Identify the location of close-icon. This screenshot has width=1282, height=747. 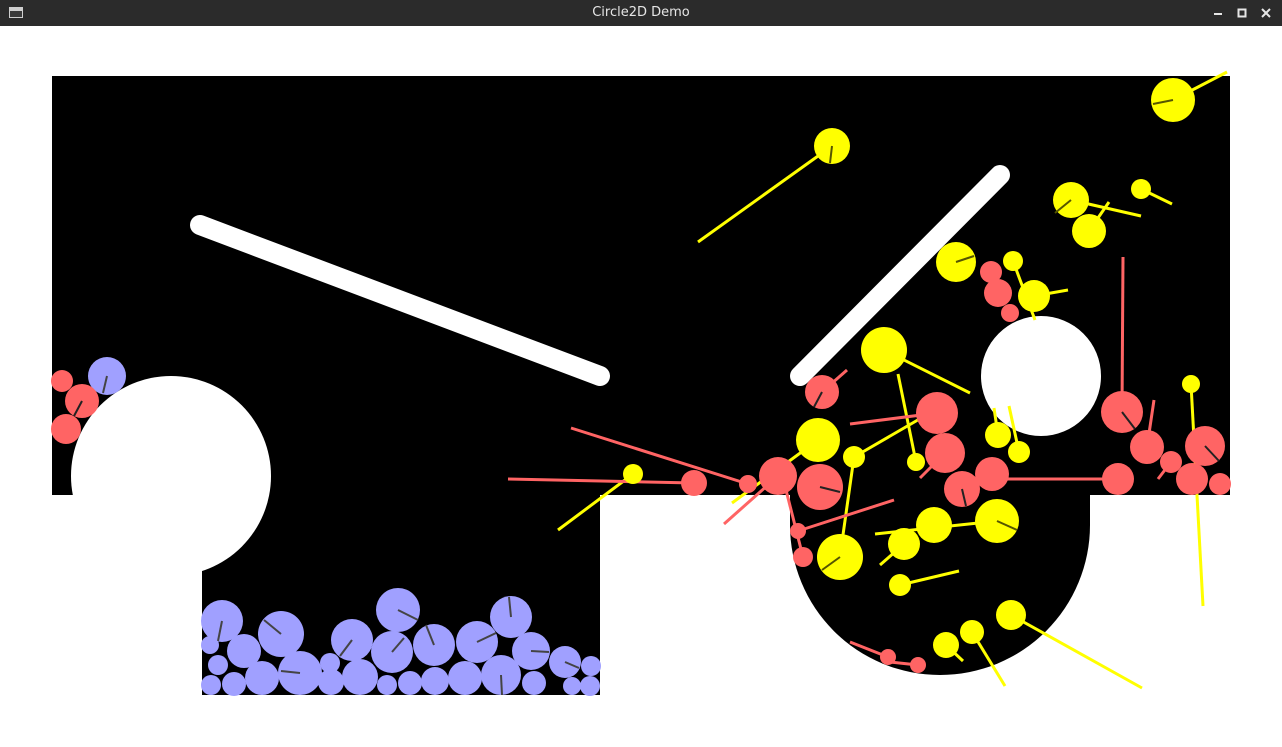
(1266, 13).